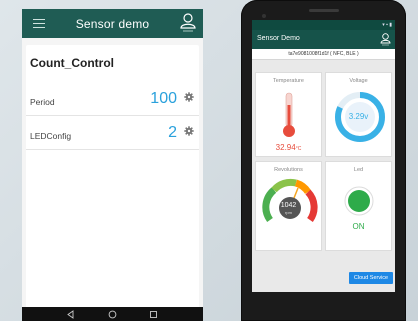 Image resolution: width=418 pixels, height=321 pixels. Describe the element at coordinates (39, 23) in the screenshot. I see `hamburger-icon` at that location.